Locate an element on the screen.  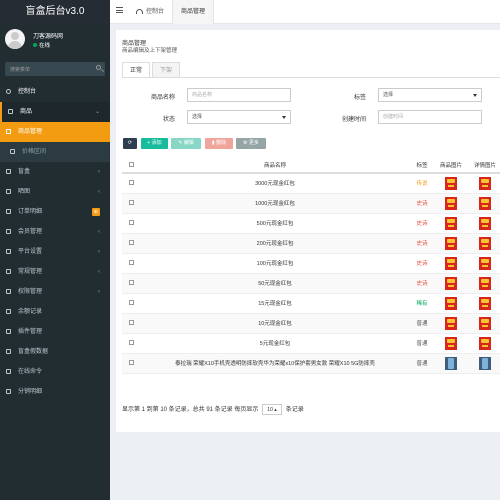
status-filter-select: 选择 is located at coordinates (239, 117).